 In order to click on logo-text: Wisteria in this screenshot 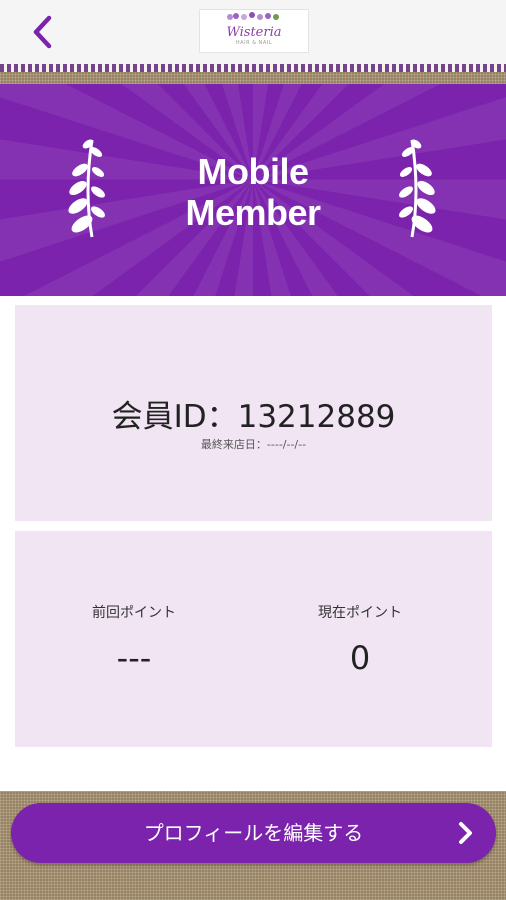, I will do `click(254, 32)`.